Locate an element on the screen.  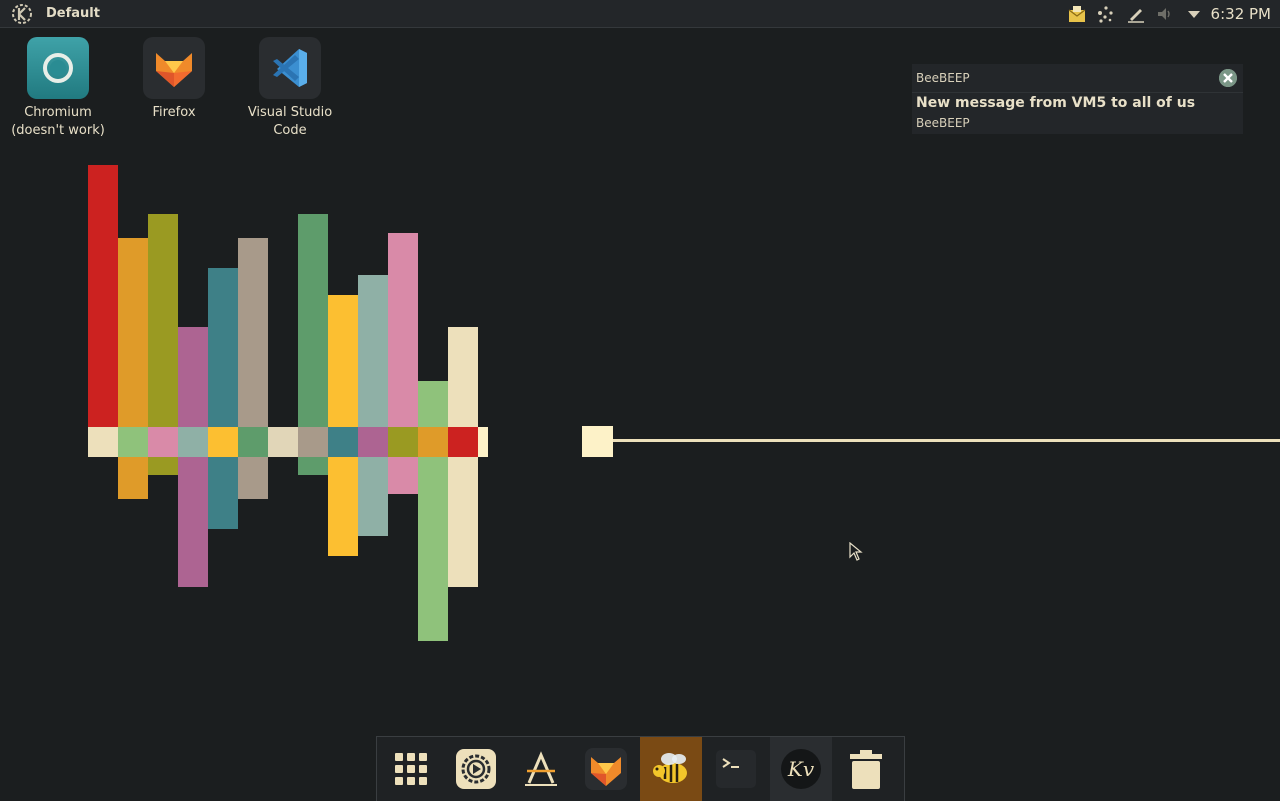
vscode-icon is located at coordinates (290, 68).